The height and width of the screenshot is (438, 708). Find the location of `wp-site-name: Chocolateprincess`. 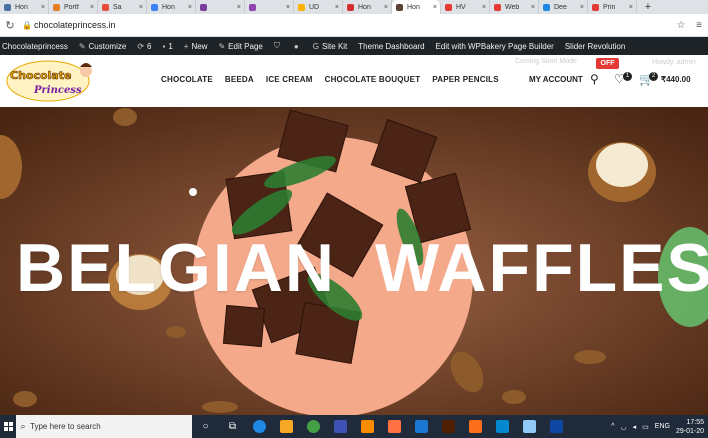

wp-site-name: Chocolateprincess is located at coordinates (35, 46).